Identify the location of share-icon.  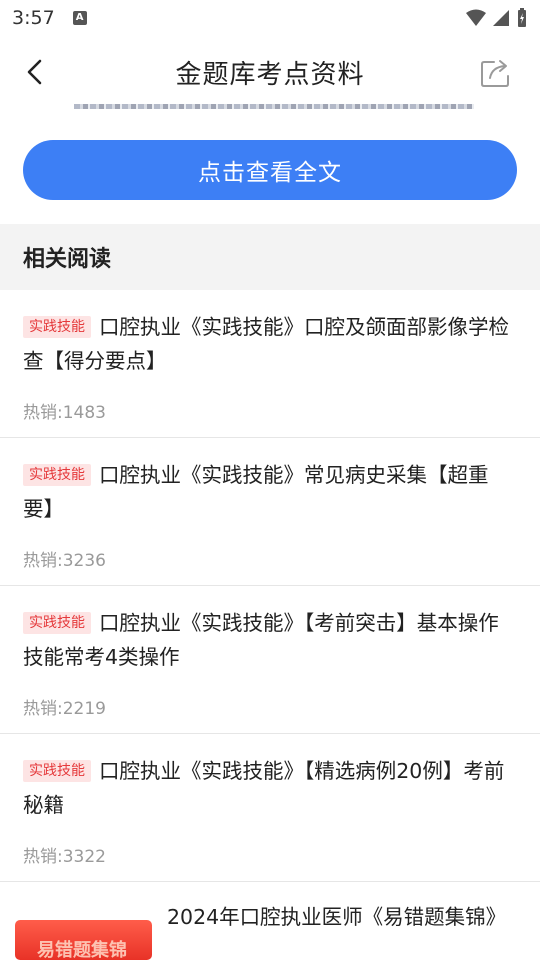
(496, 72).